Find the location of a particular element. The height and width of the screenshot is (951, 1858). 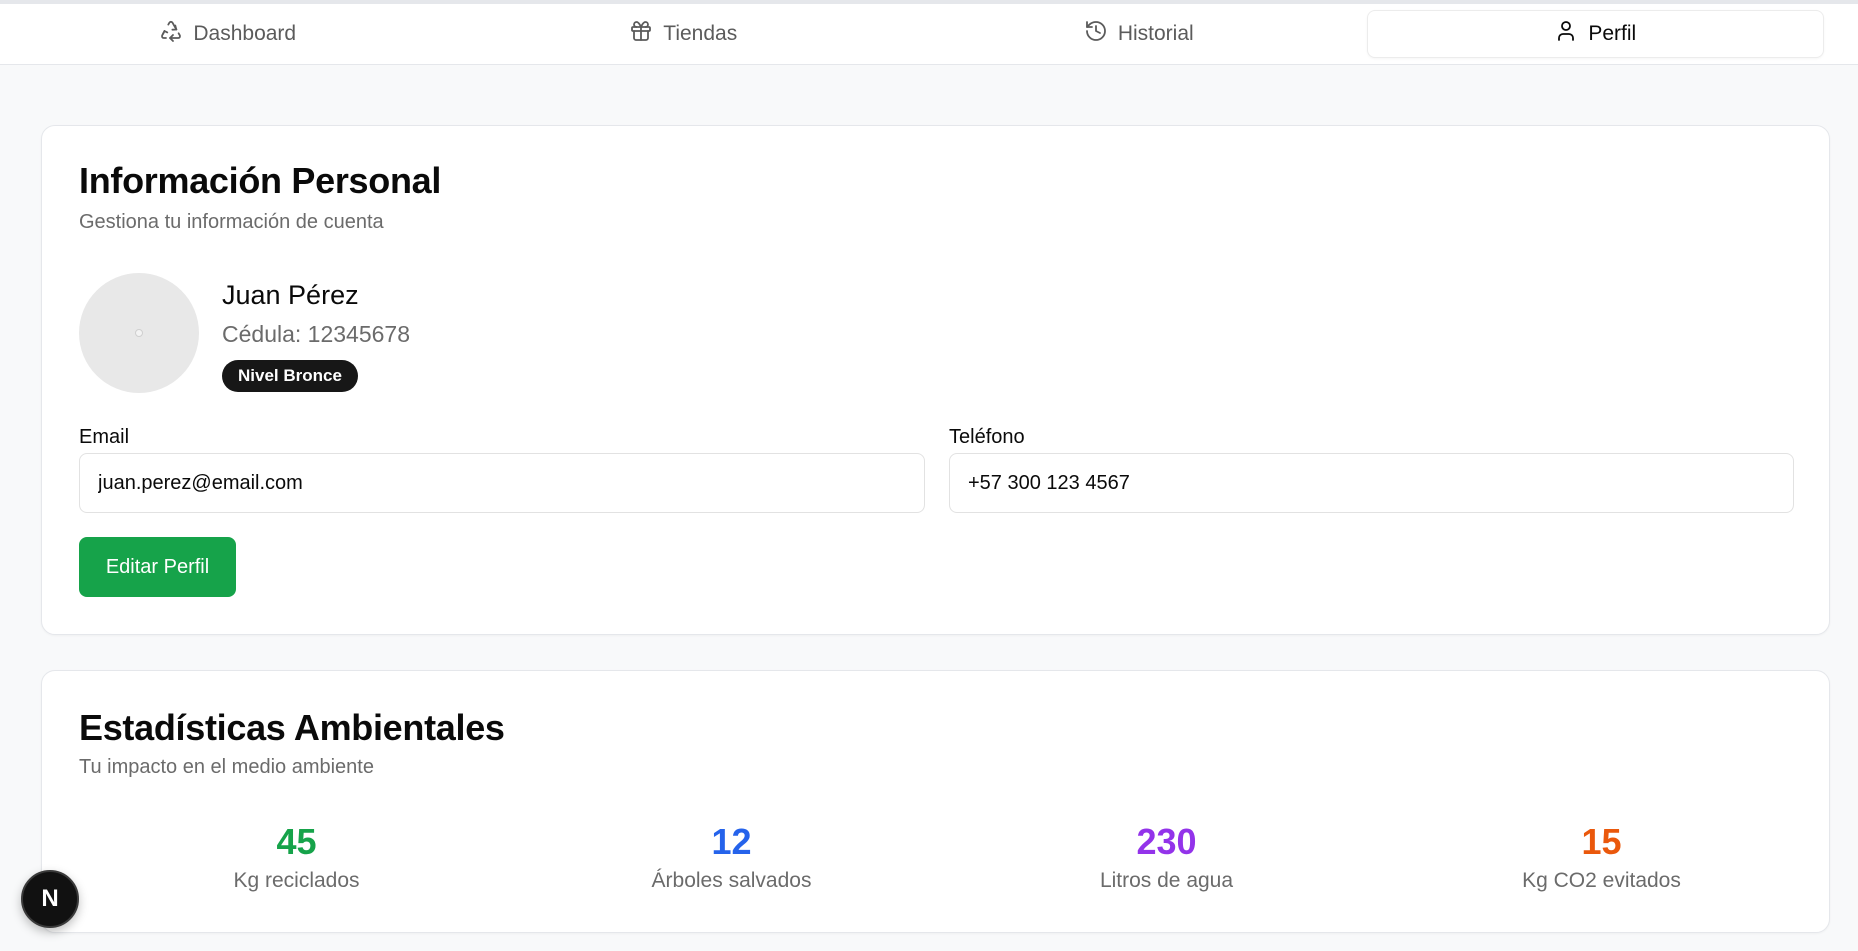

tab-historial: Historial is located at coordinates (1139, 34).